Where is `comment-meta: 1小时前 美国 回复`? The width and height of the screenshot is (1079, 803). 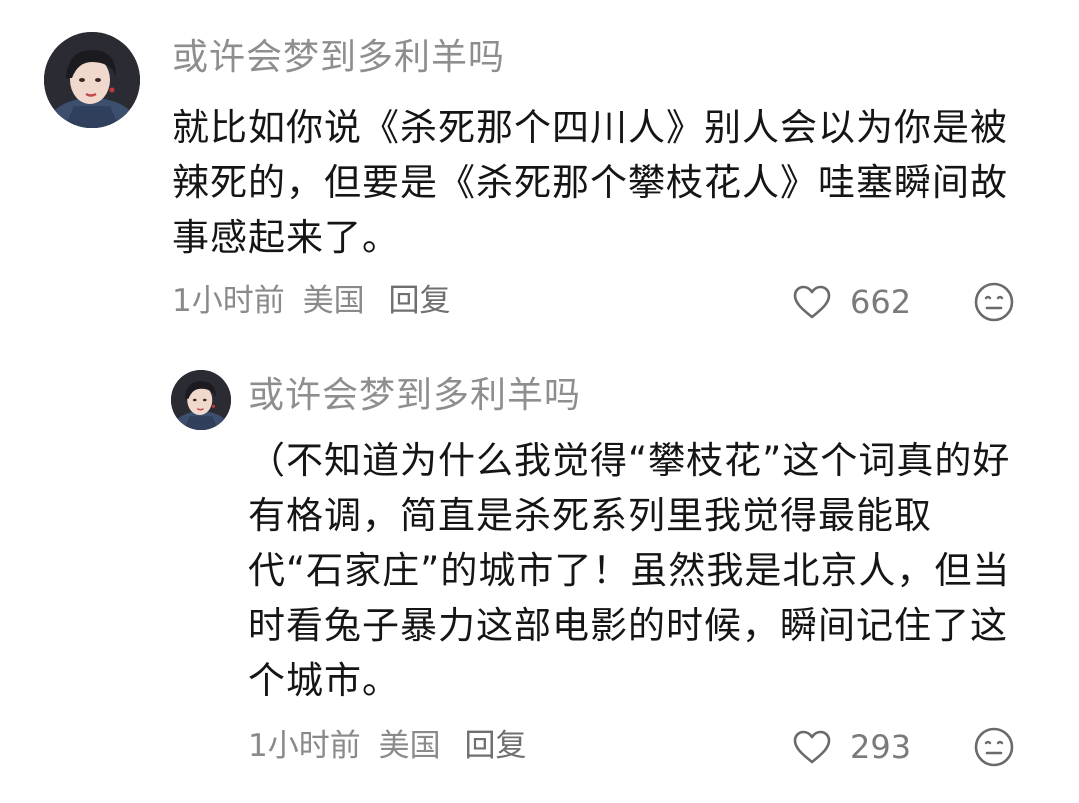
comment-meta: 1小时前 美国 回复 is located at coordinates (311, 301).